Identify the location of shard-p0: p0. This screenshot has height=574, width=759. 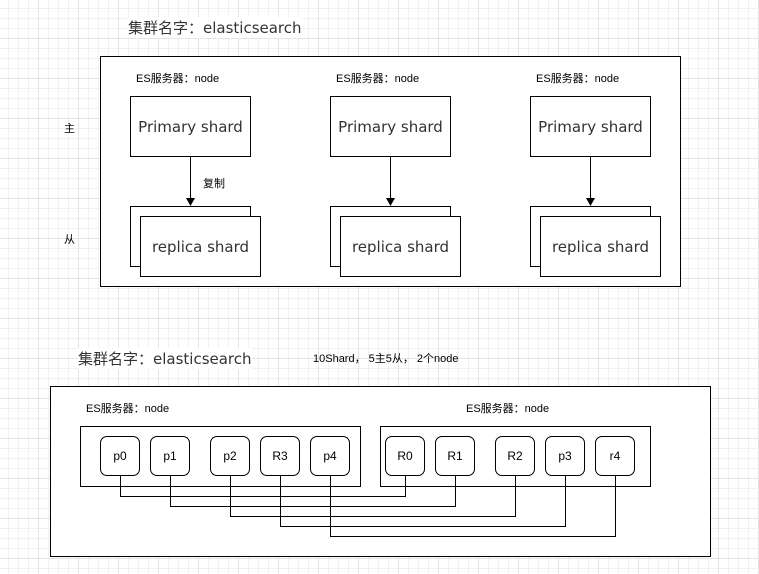
(120, 456).